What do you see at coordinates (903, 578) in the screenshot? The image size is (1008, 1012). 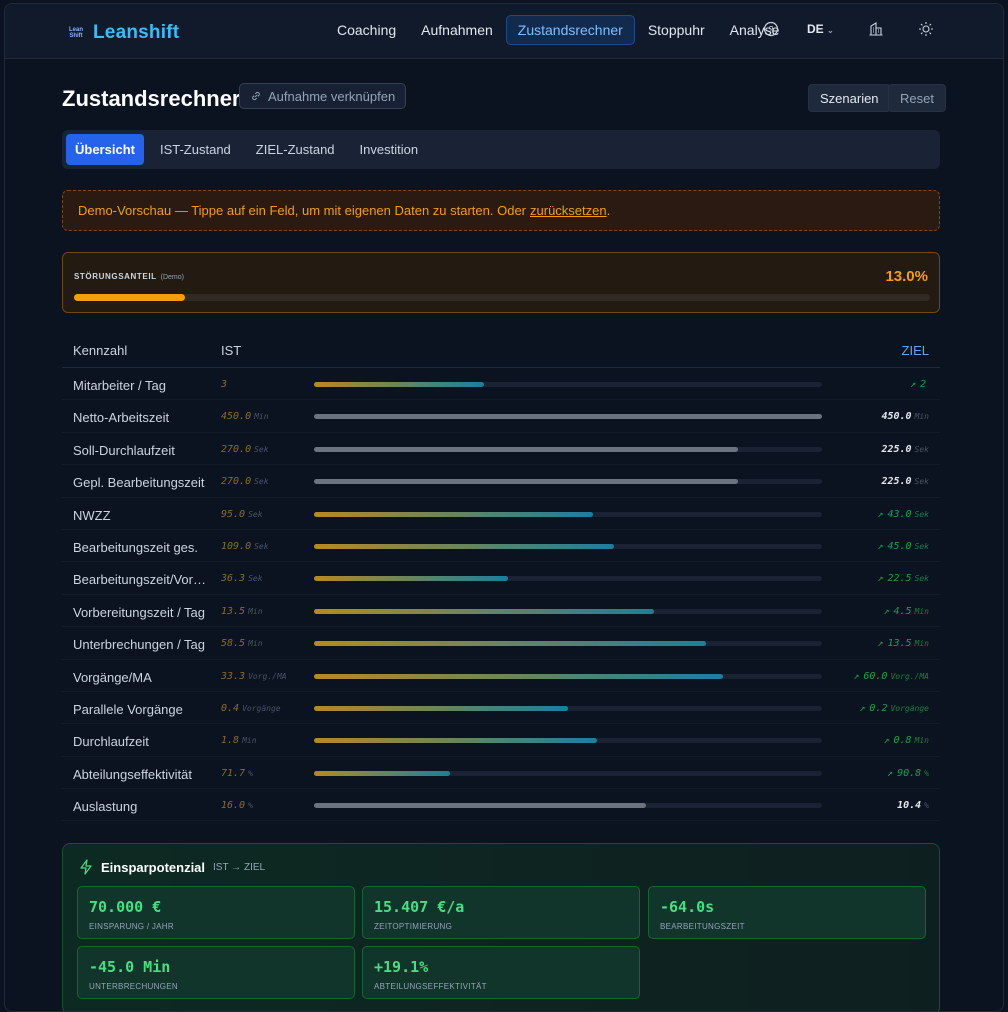 I see `ziel-value: ↗ 22.5 Sek` at bounding box center [903, 578].